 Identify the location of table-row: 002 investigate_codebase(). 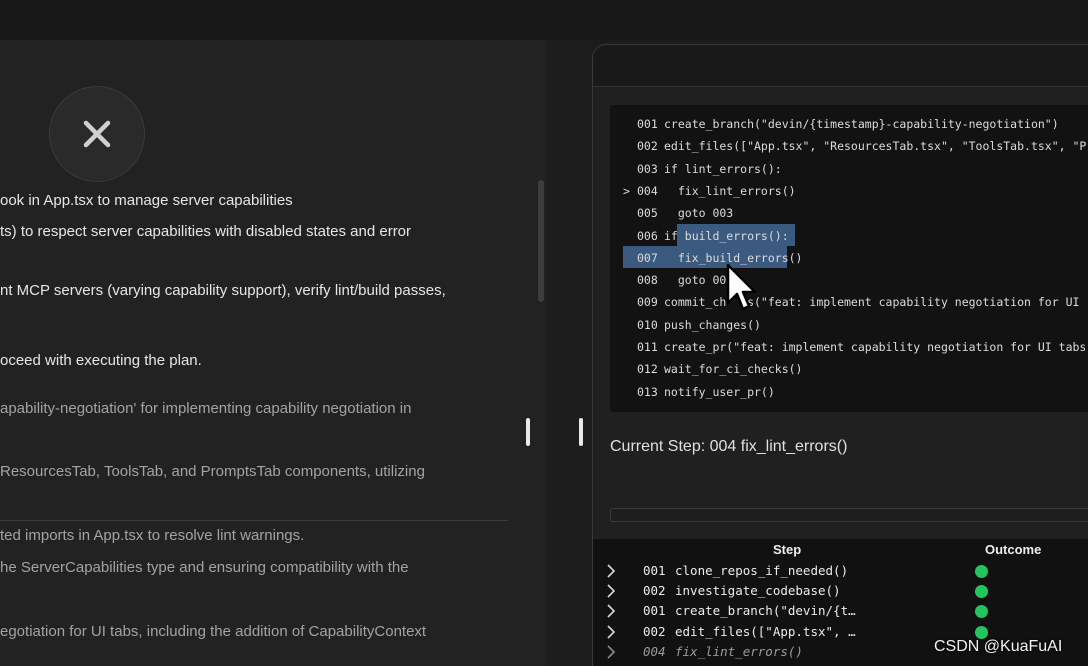
(840, 591).